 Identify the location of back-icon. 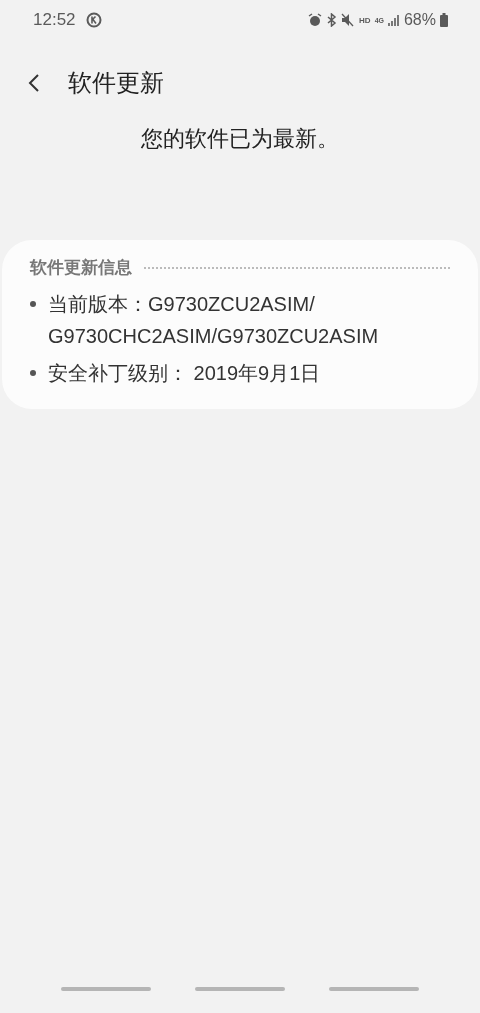
(34, 83).